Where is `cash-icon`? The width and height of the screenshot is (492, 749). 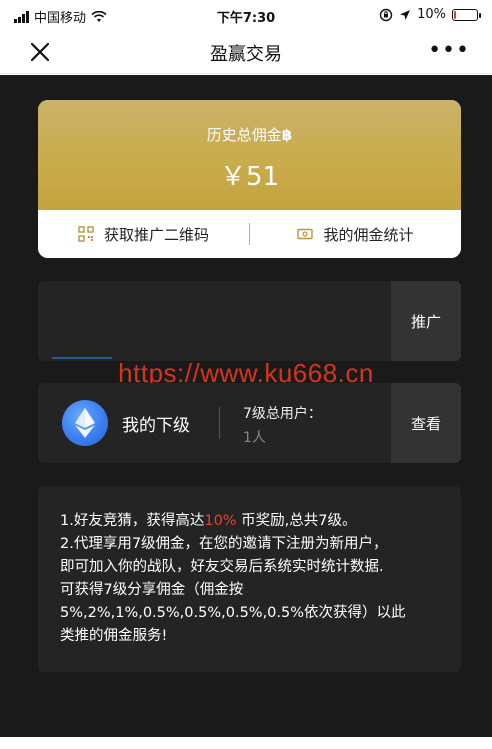
cash-icon is located at coordinates (305, 234).